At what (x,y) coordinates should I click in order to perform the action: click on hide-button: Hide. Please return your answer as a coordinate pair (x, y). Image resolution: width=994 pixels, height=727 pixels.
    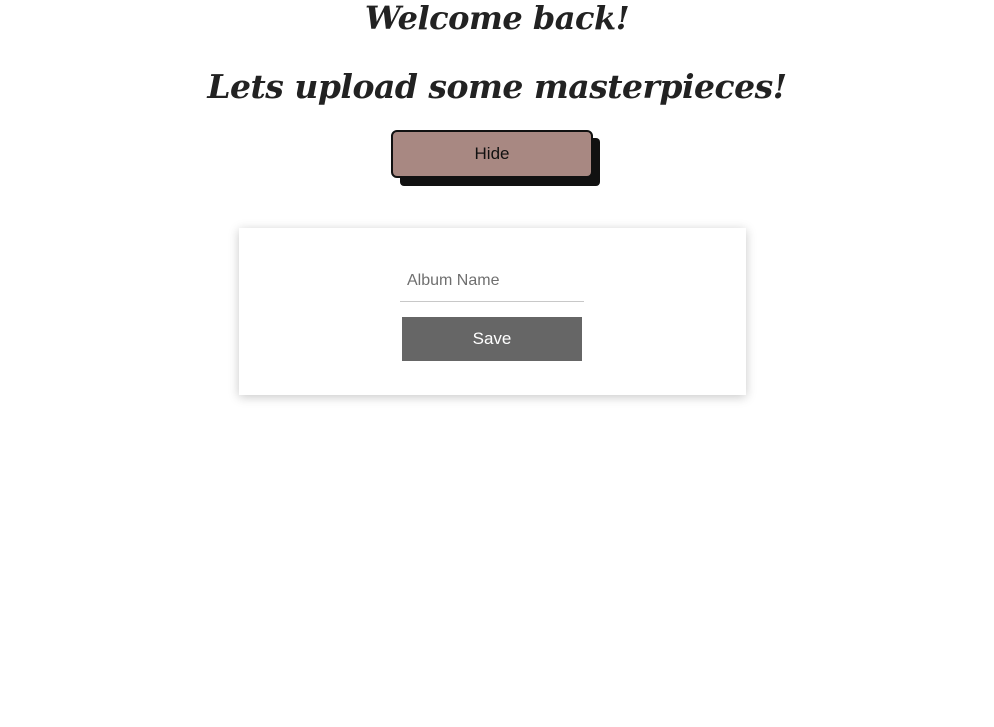
    Looking at the image, I should click on (492, 154).